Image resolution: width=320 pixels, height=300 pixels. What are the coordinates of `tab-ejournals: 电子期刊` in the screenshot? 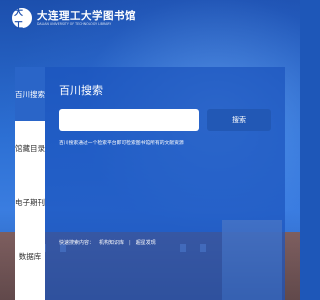 It's located at (30, 202).